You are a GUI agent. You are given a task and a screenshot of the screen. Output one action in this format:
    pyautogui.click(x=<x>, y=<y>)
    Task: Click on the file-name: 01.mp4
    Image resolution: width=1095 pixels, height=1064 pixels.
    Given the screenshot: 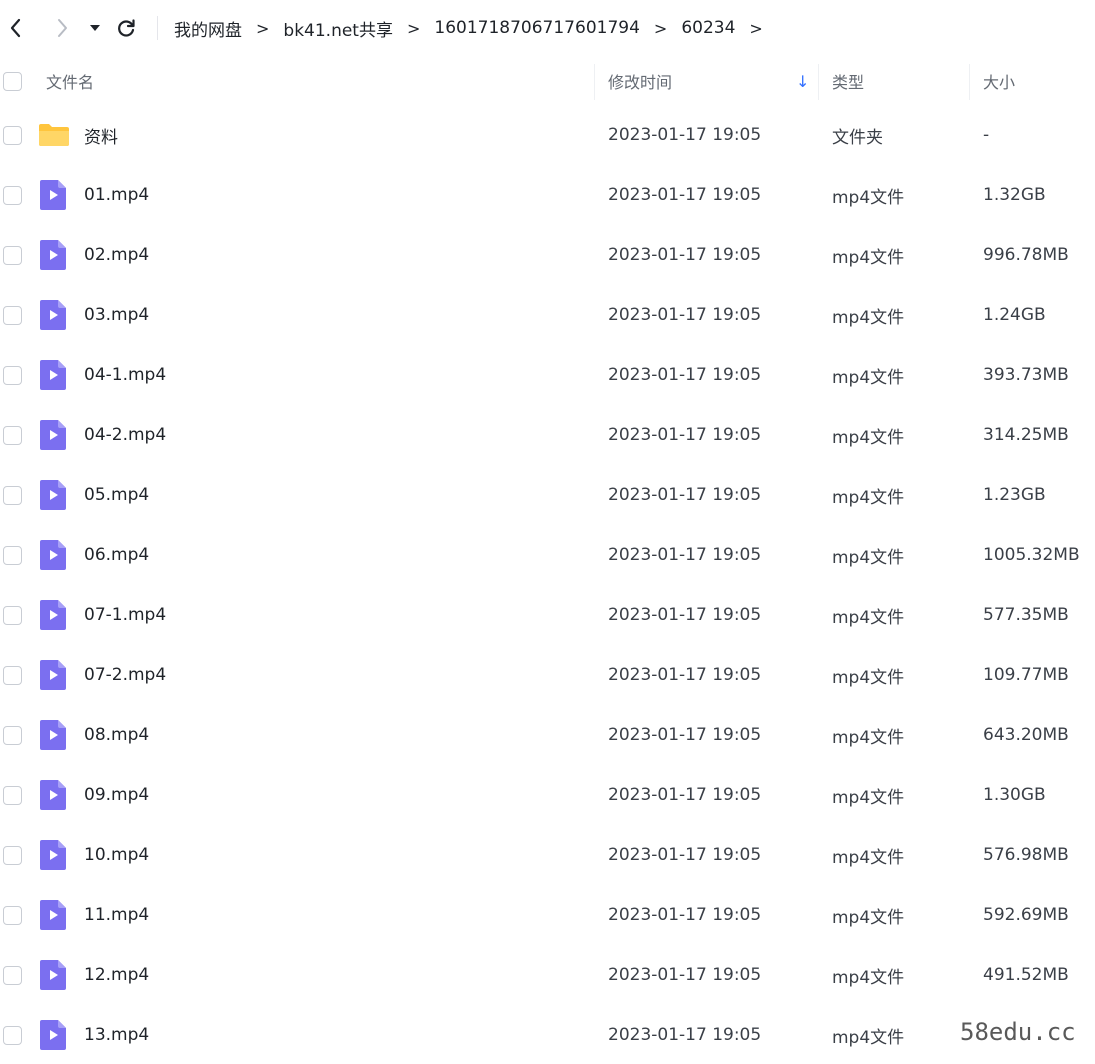 What is the action you would take?
    pyautogui.click(x=116, y=195)
    